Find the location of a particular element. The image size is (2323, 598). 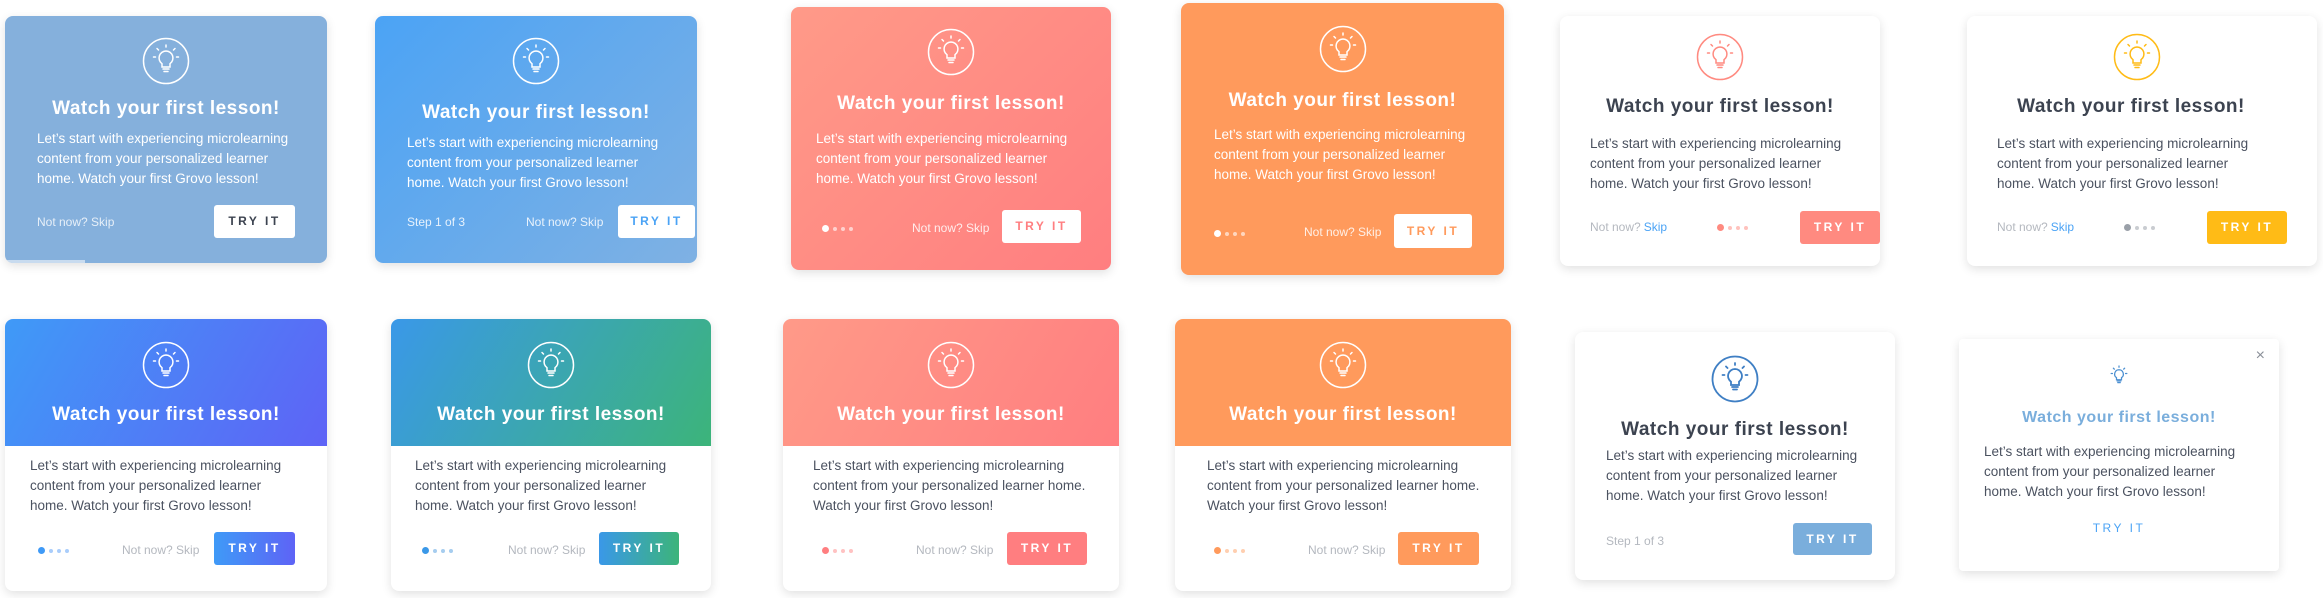

step-indicator: Step 1 of 3 is located at coordinates (1635, 541).